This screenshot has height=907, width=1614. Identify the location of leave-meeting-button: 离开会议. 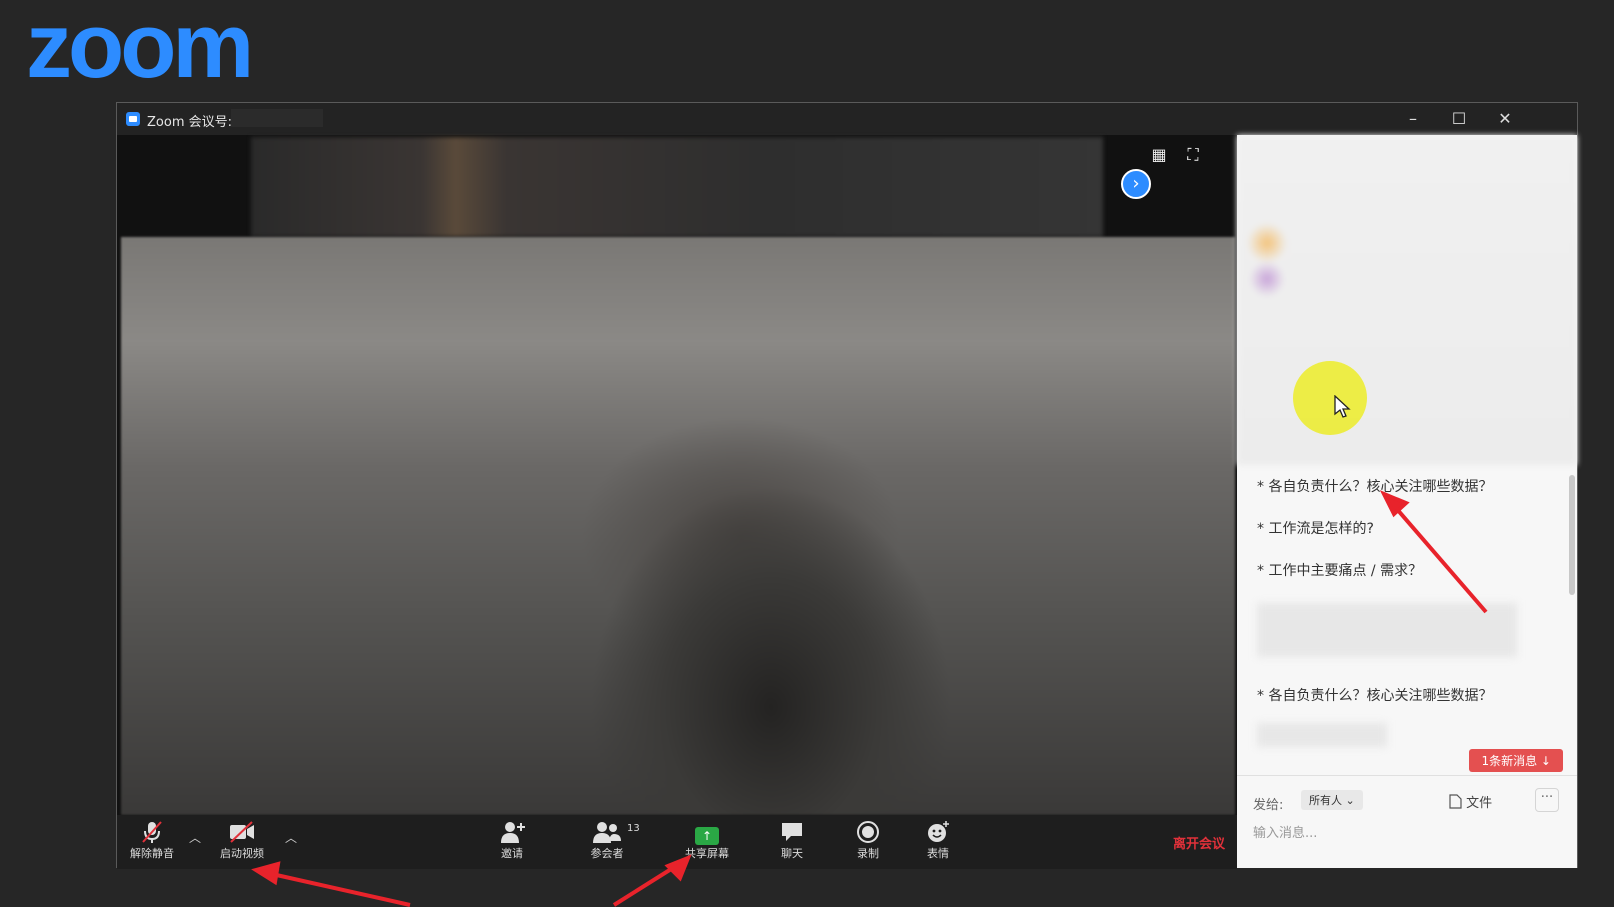
(1199, 842).